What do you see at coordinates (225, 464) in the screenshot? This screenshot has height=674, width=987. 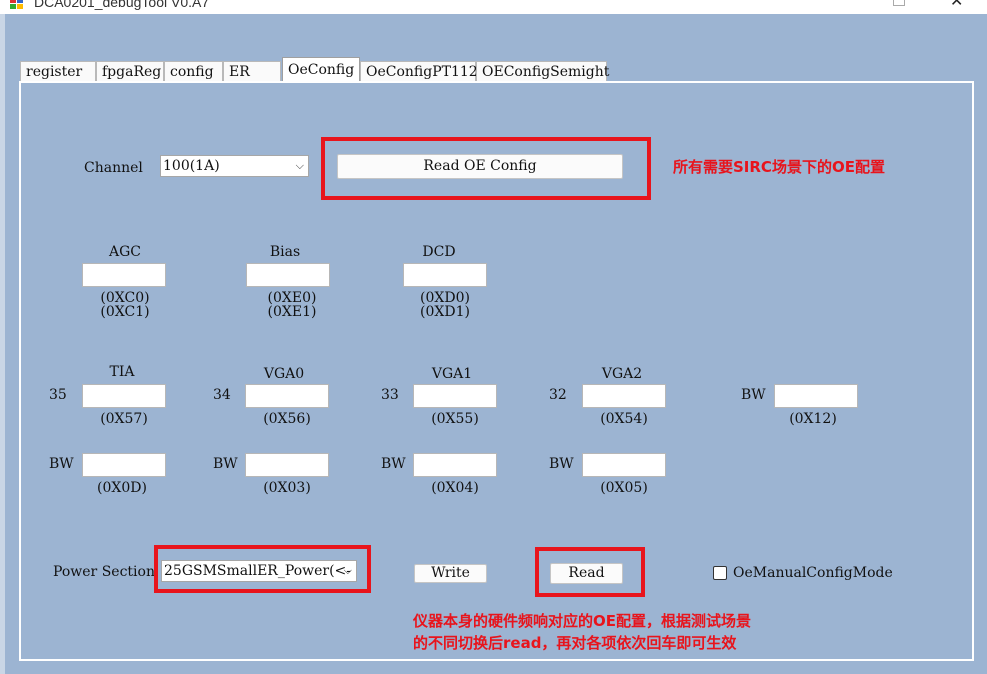 I see `bw-0x03-prefix: BW` at bounding box center [225, 464].